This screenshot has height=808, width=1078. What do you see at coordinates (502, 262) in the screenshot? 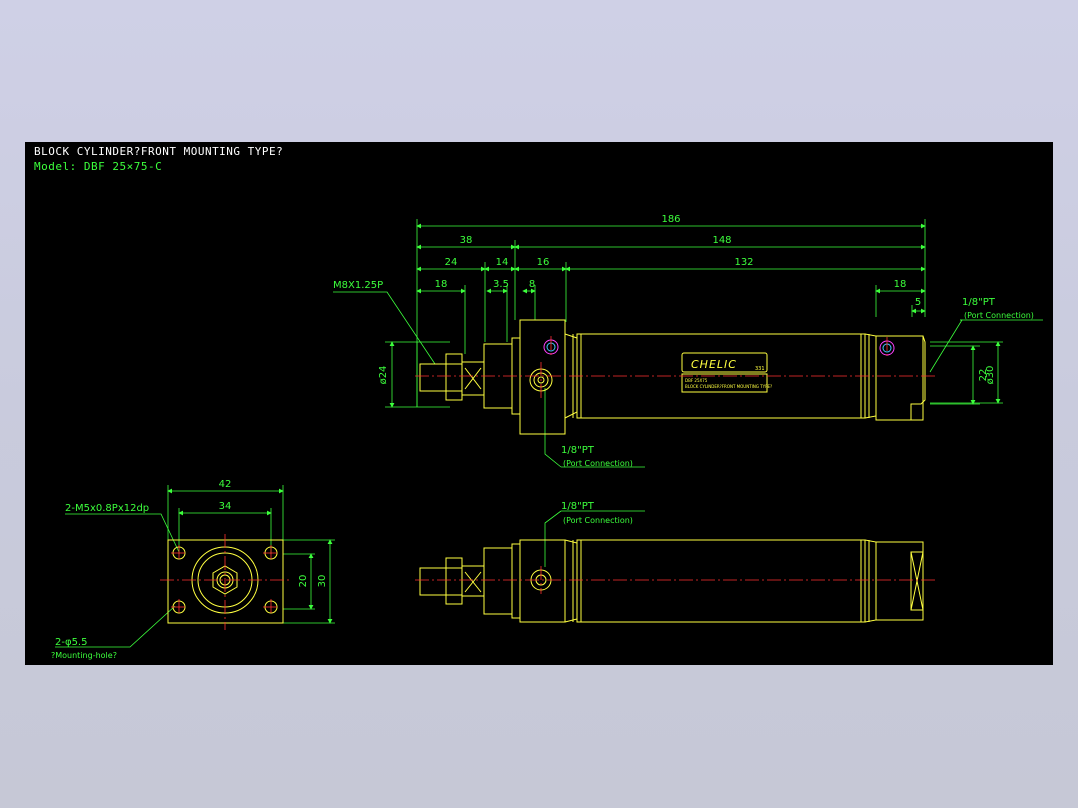
I see `dim-14: 14` at bounding box center [502, 262].